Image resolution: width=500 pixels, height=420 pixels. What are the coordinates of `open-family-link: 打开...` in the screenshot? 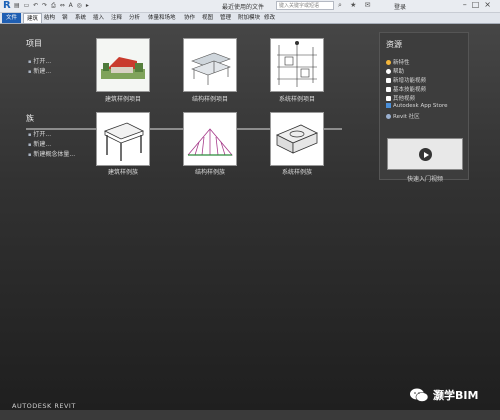 It's located at (51, 135).